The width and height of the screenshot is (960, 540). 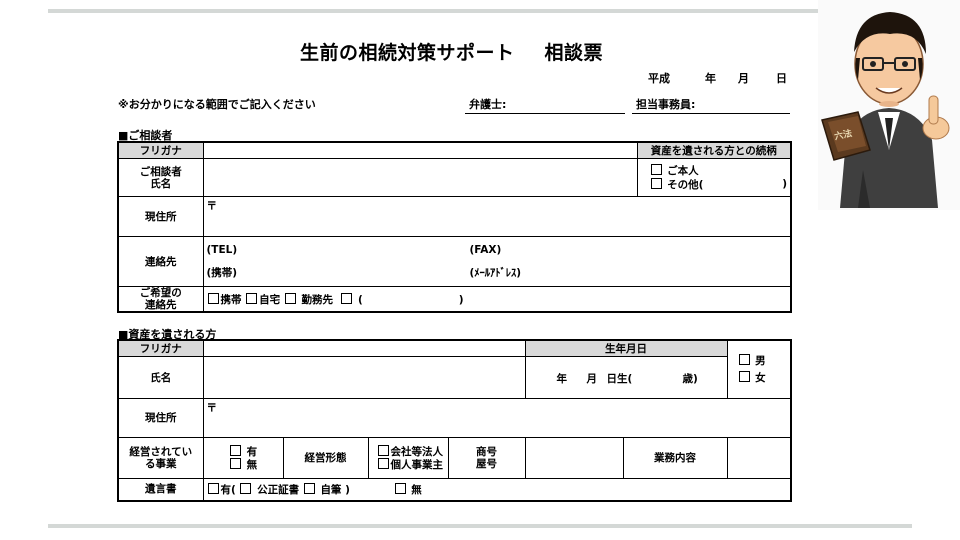 What do you see at coordinates (497, 261) in the screenshot?
I see `contact-field: (TEL) (FAX) (携帯) (ﾒｰﾙｱﾄﾞﾚｽ)` at bounding box center [497, 261].